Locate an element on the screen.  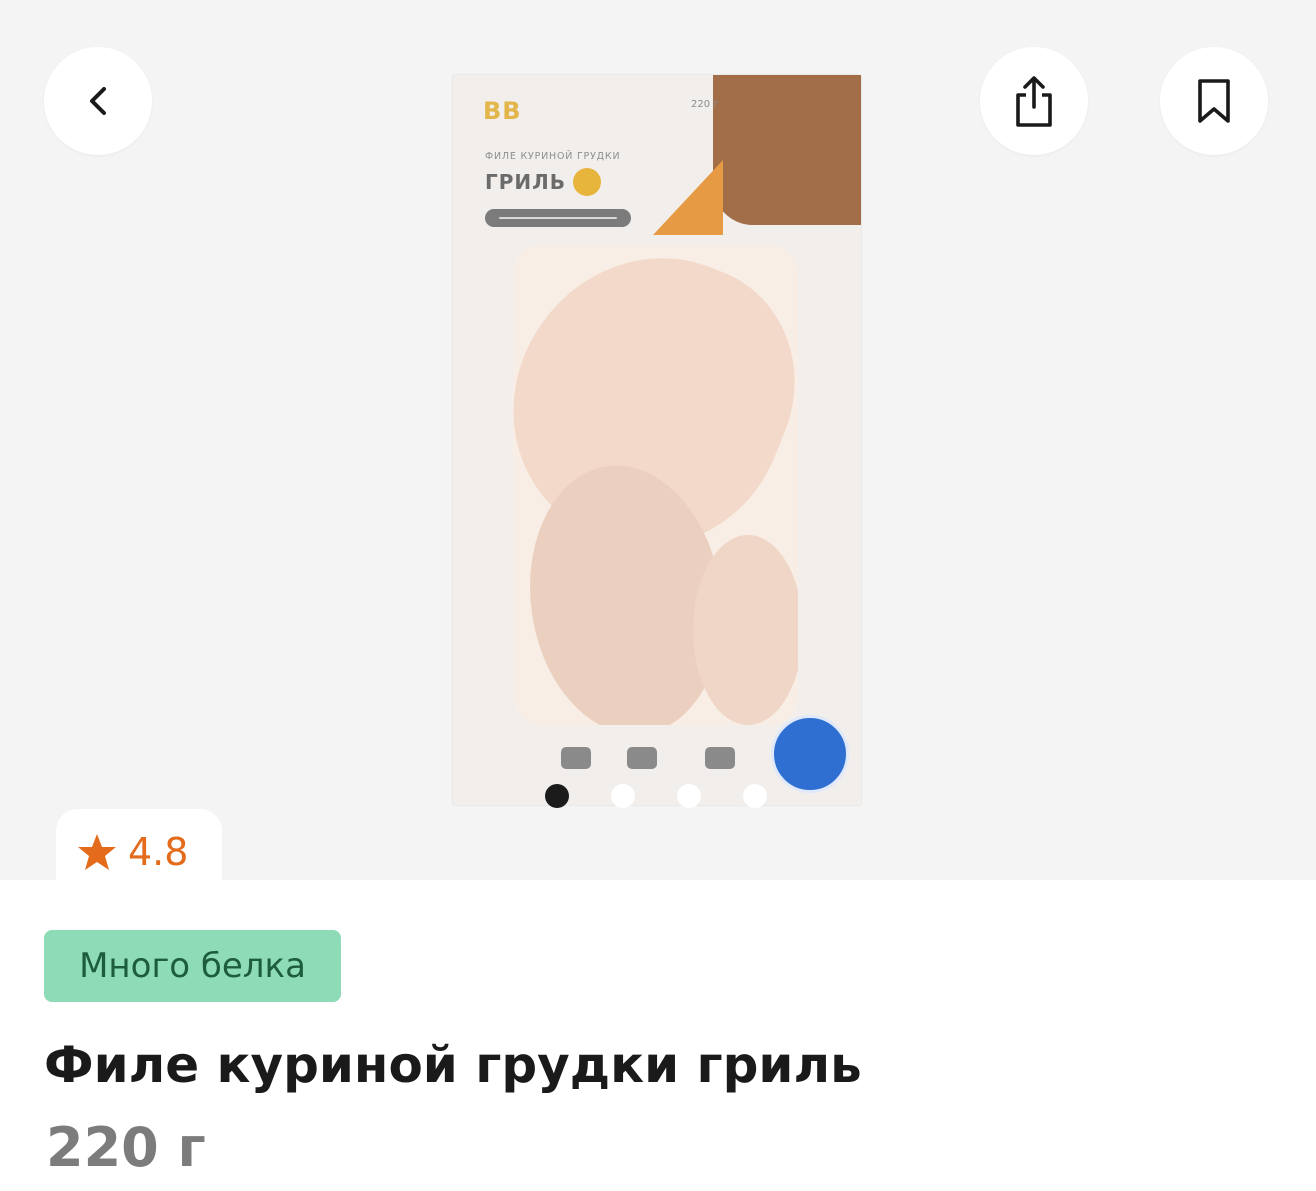
package-dish-icon is located at coordinates (720, 758).